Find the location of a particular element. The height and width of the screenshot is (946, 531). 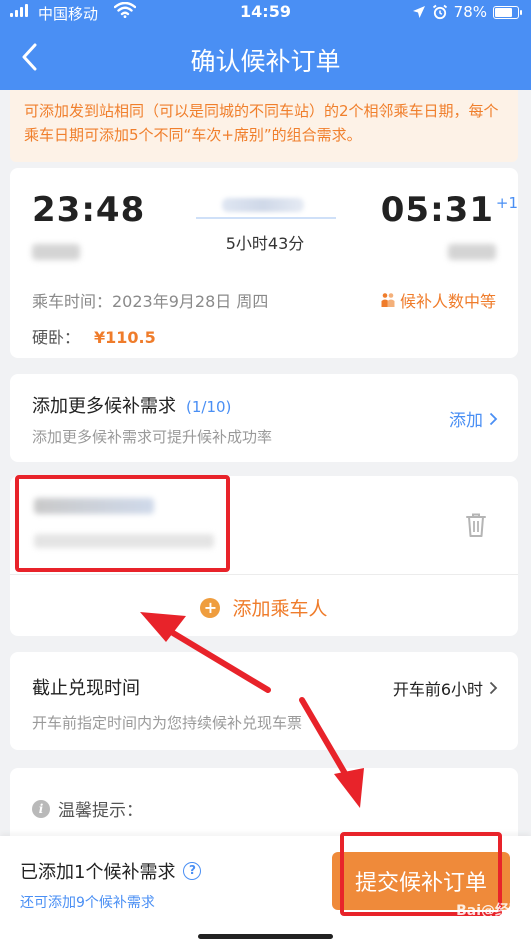

add-demand-button: 添加 is located at coordinates (473, 418).